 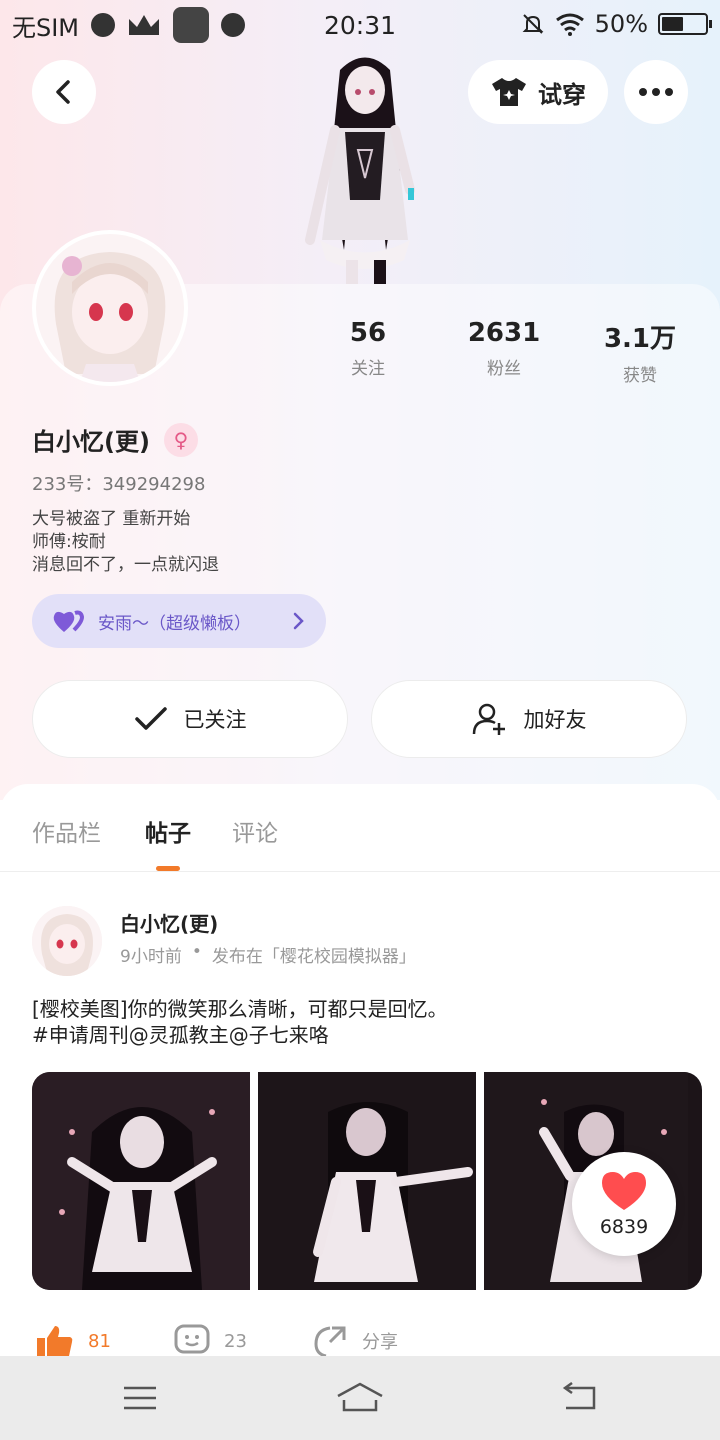 I want to click on tab-comments: 评论, so click(x=255, y=831).